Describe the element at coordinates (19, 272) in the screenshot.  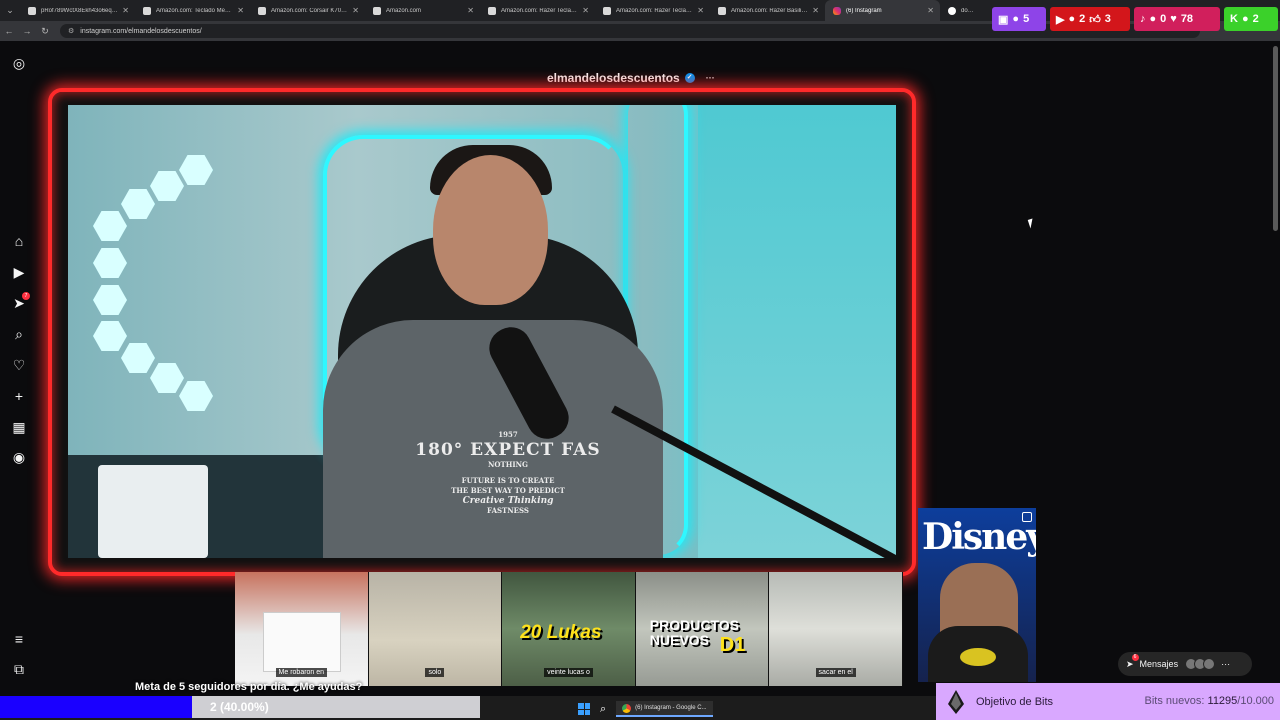
I see `reels-icon: ▶` at that location.